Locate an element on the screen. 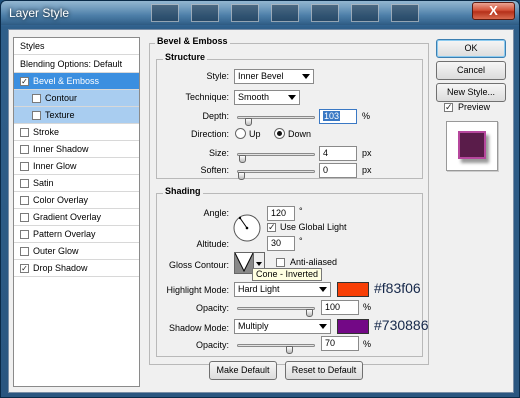 Image resolution: width=520 pixels, height=398 pixels. angle-unit: ° is located at coordinates (301, 211).